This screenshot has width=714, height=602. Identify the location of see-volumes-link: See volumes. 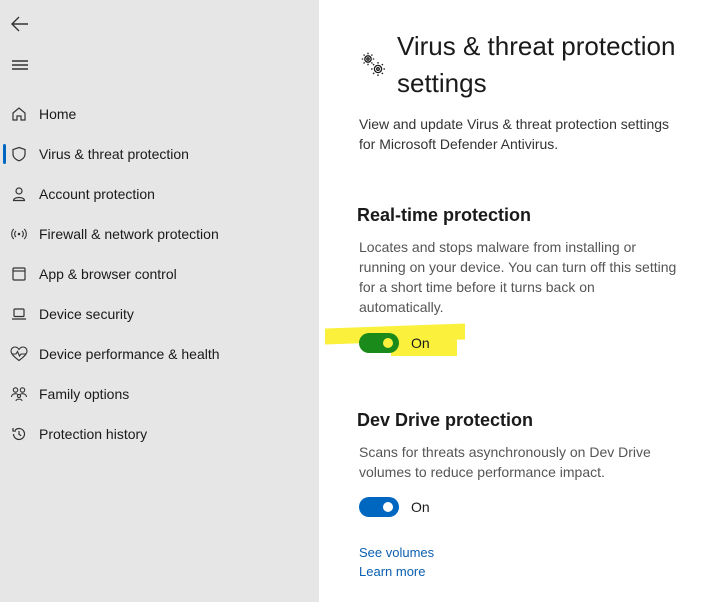
(396, 552).